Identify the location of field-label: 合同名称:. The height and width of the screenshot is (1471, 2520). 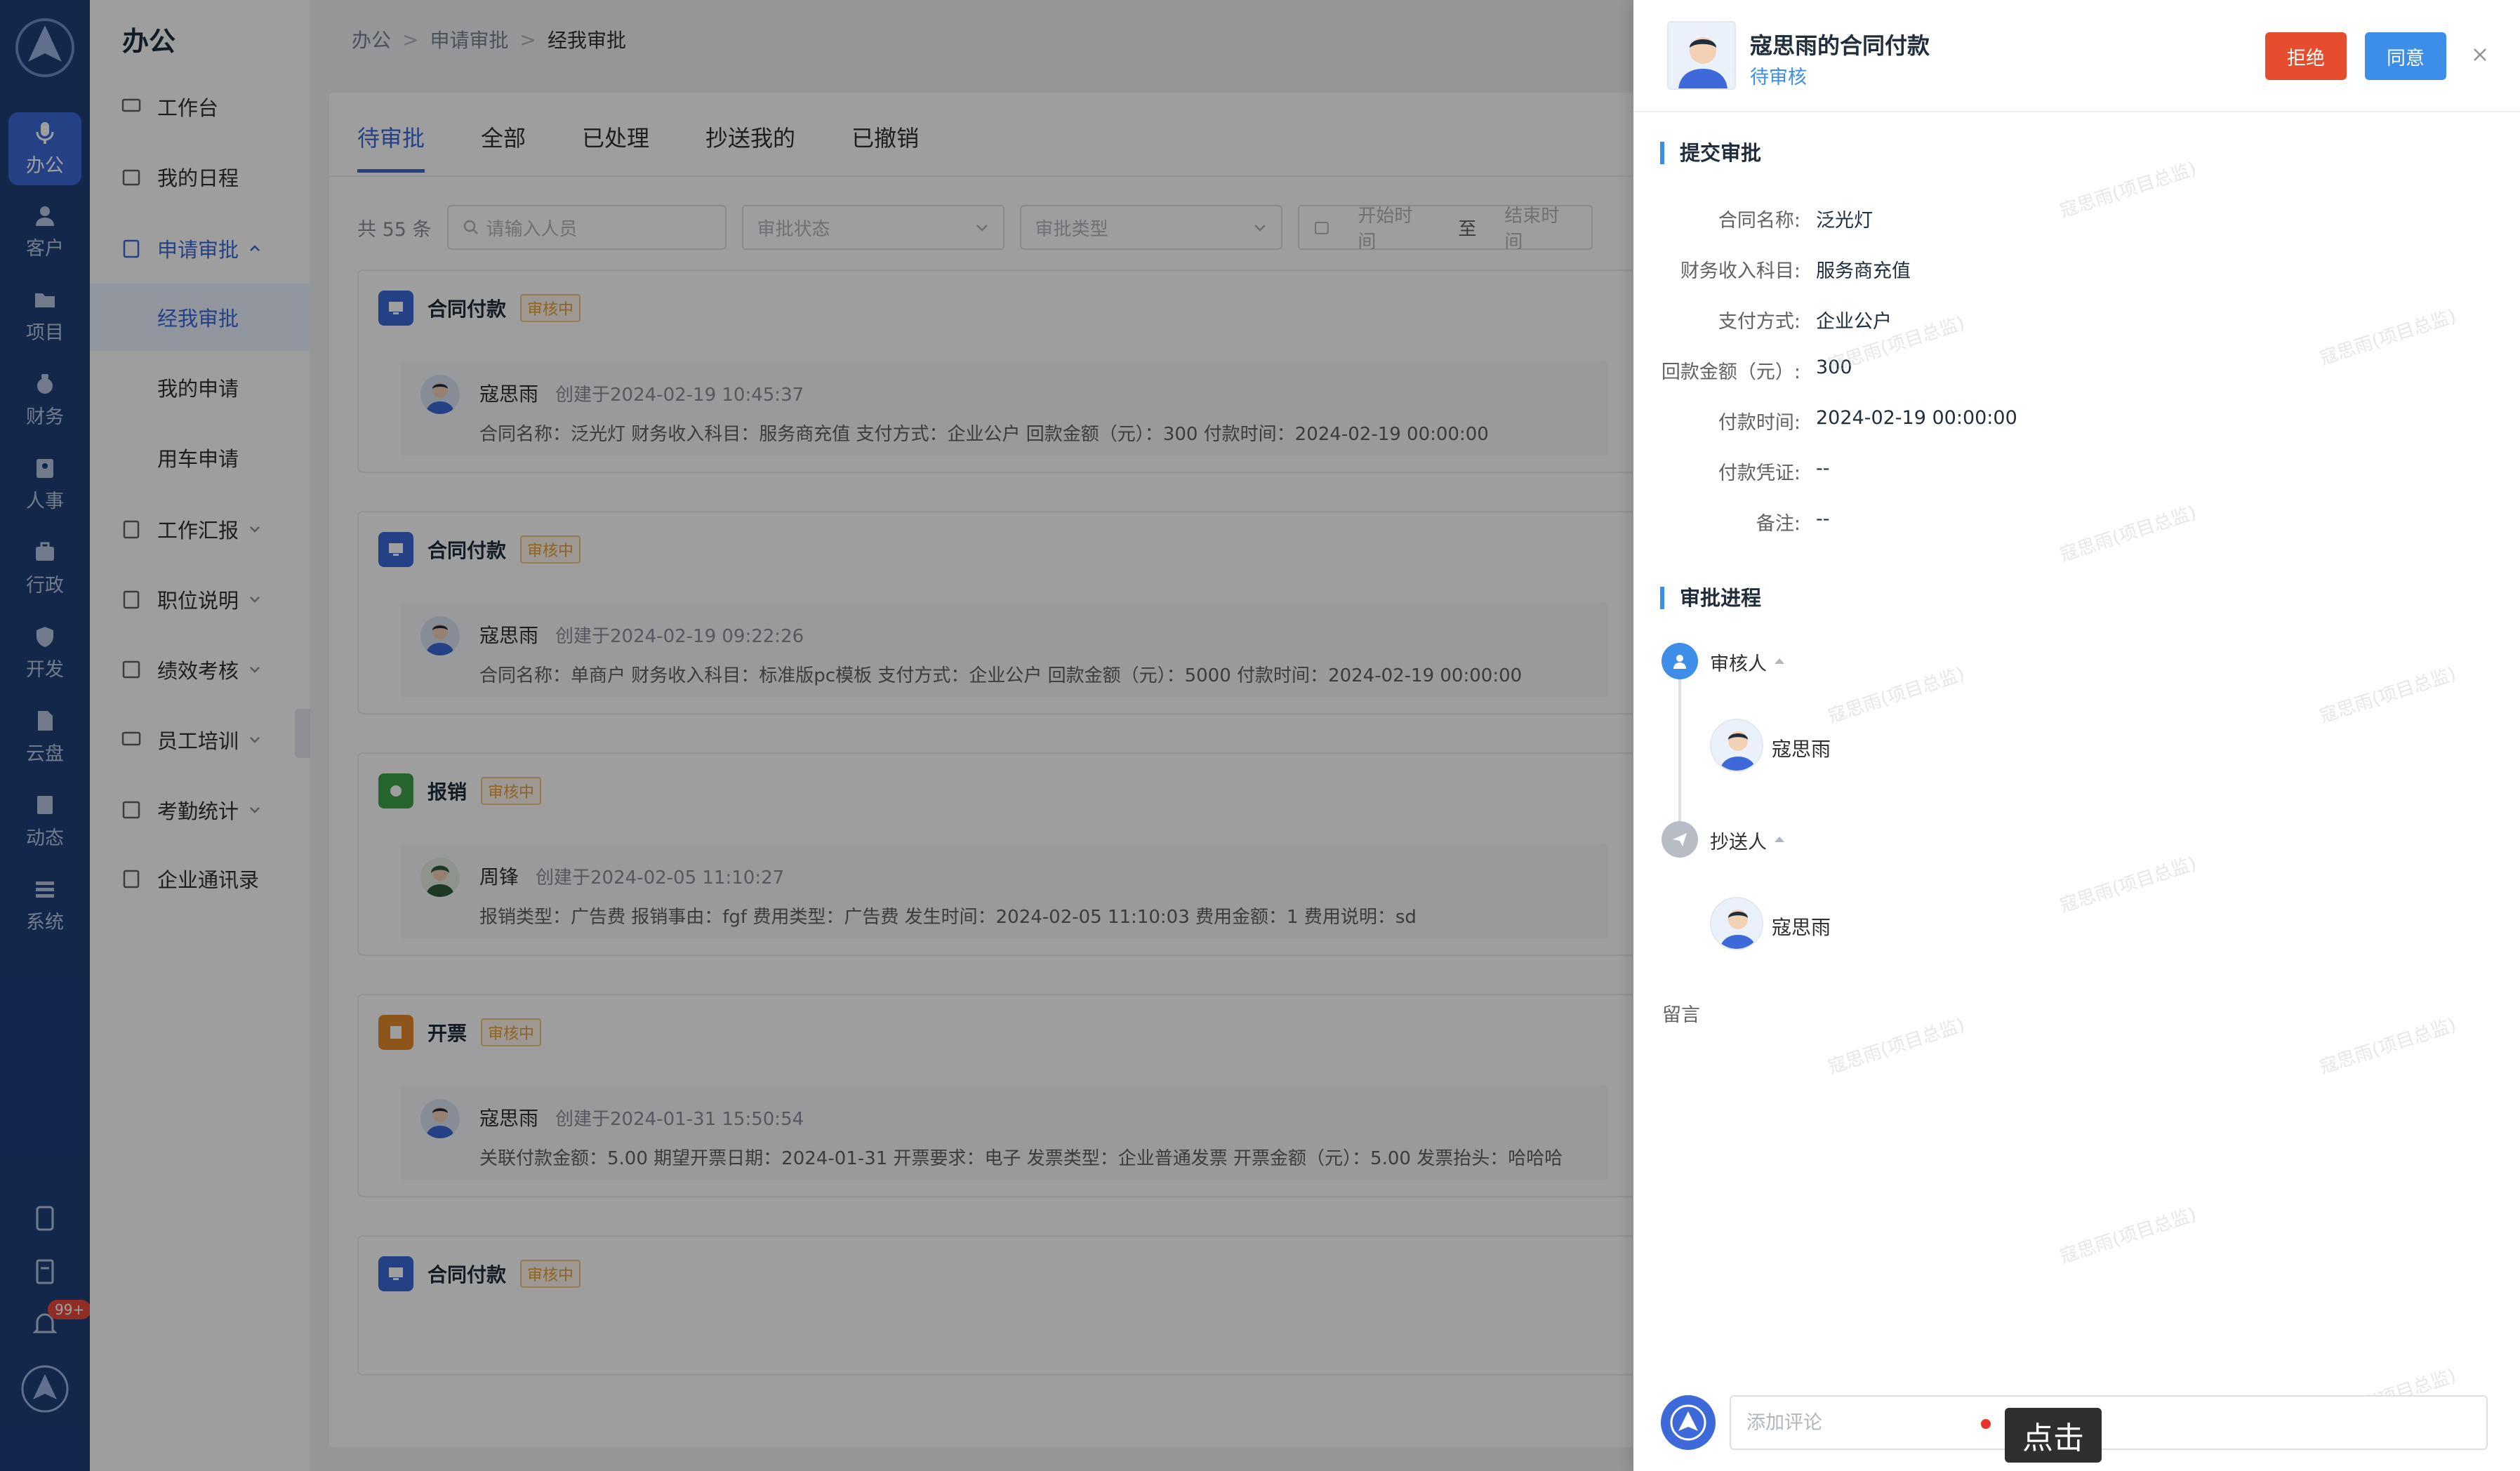
(1759, 221).